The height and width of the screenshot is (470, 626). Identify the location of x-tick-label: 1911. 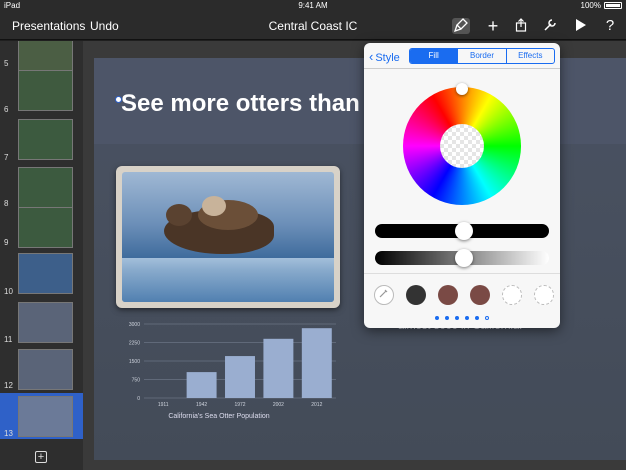
(163, 405).